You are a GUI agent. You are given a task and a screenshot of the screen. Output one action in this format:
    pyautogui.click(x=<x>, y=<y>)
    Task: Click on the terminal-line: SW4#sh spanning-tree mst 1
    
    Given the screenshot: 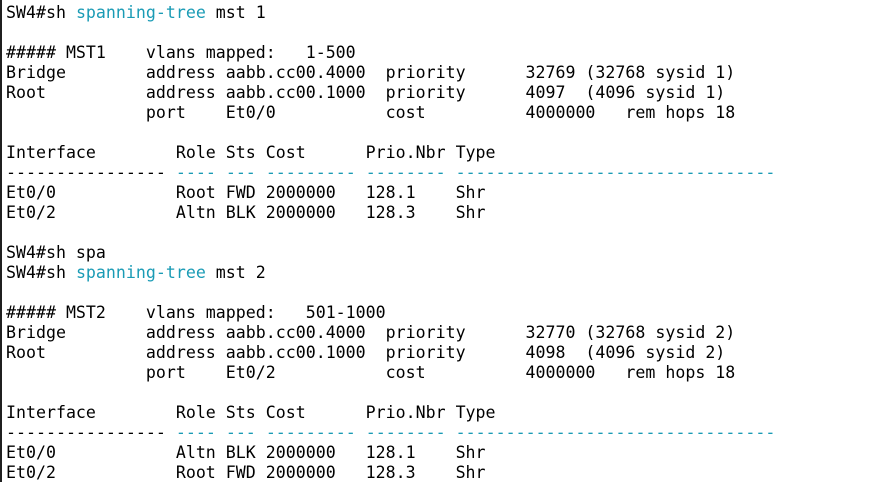 What is the action you would take?
    pyautogui.click(x=449, y=13)
    